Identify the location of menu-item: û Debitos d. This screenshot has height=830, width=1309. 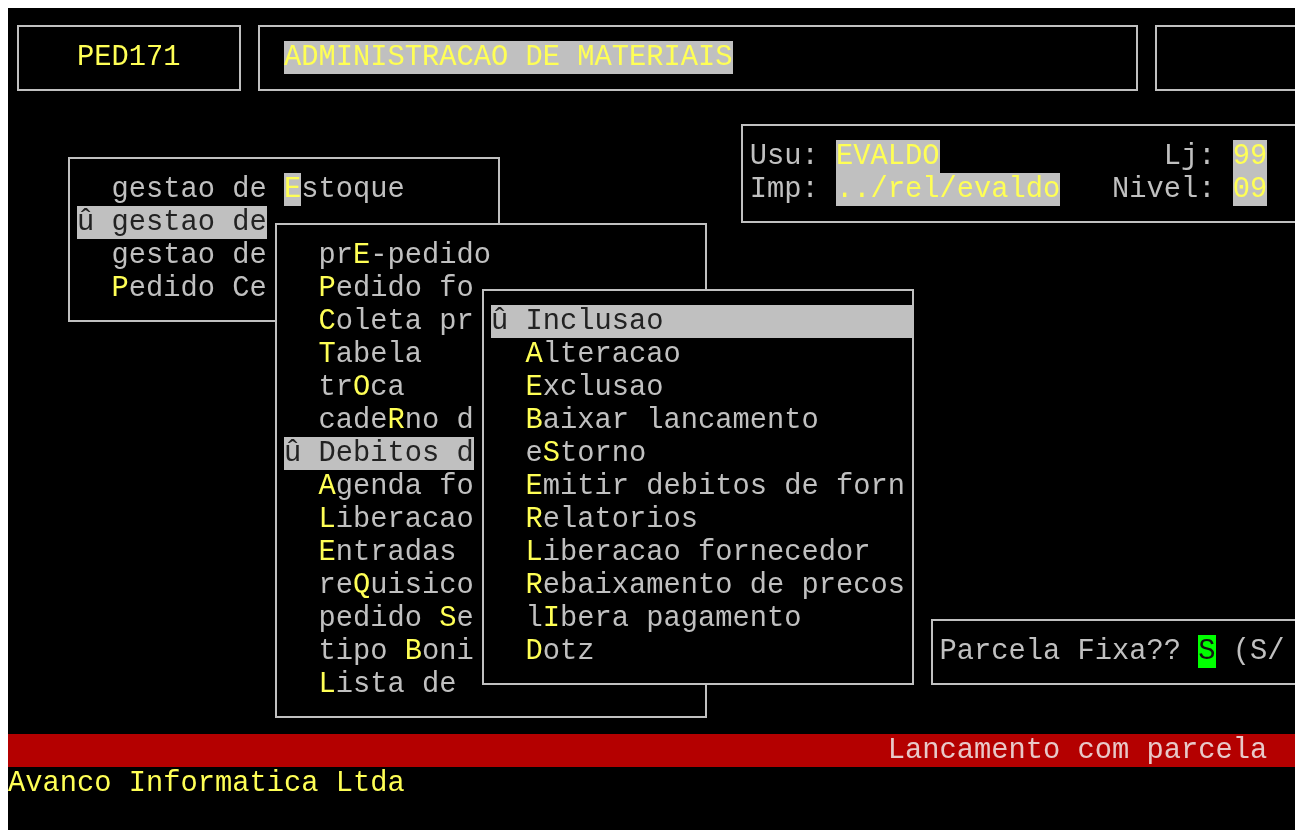
(379, 453).